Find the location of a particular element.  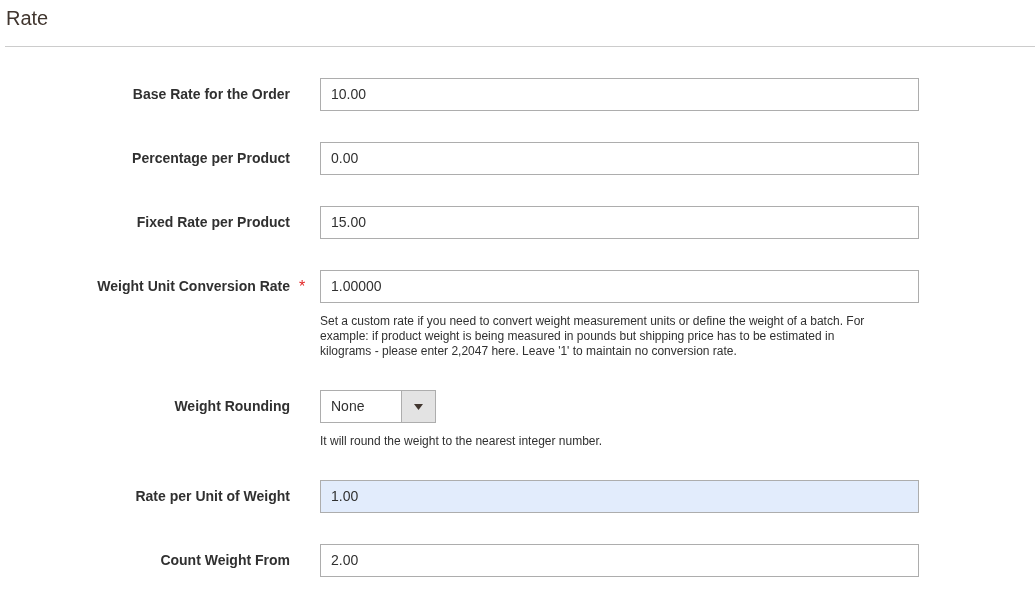

input-field: 2.00 is located at coordinates (619, 560).